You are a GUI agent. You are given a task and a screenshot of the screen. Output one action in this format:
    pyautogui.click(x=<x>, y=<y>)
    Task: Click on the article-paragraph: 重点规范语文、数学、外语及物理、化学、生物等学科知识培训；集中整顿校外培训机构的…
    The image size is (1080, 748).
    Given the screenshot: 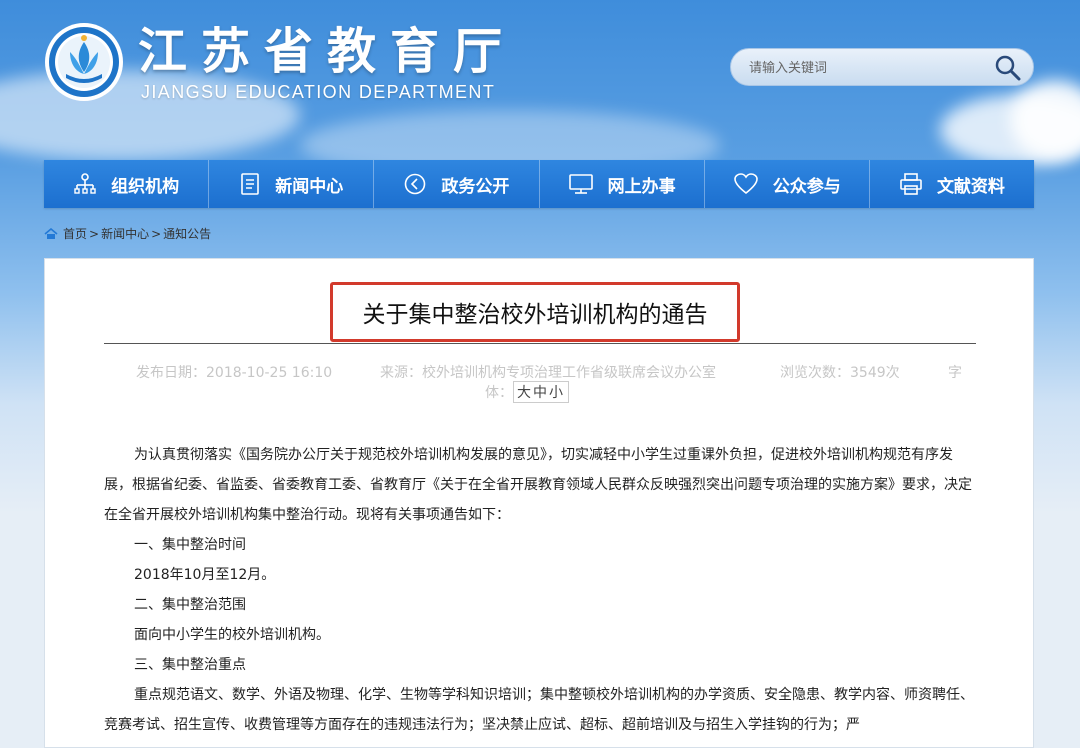 What is the action you would take?
    pyautogui.click(x=539, y=710)
    